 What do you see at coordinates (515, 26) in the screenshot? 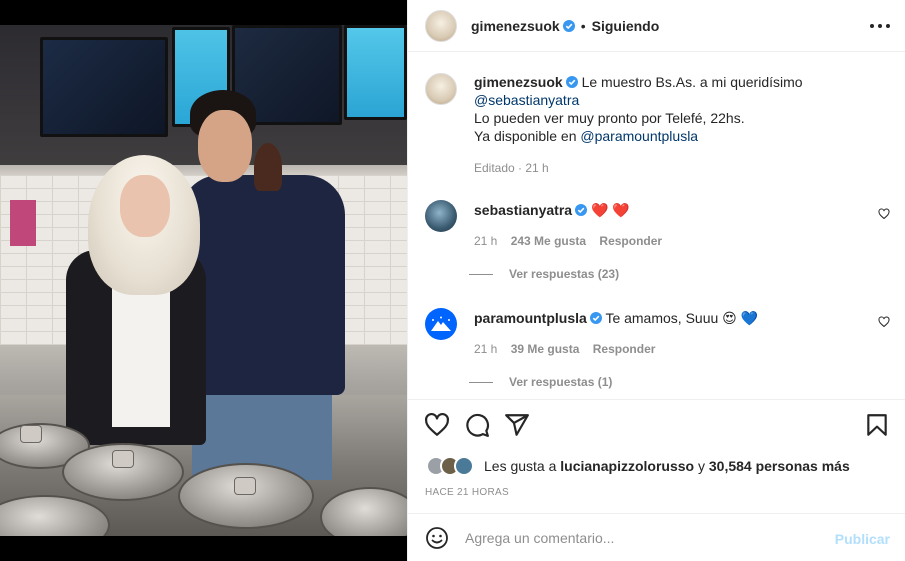
I see `author-username: gimenezsuok` at bounding box center [515, 26].